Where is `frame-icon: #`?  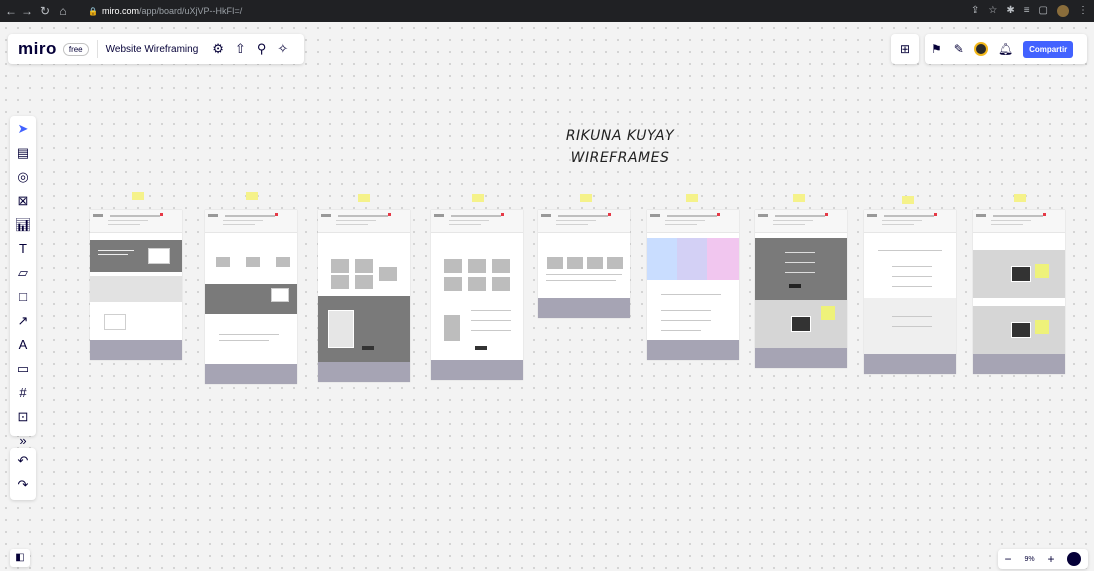 frame-icon: # is located at coordinates (23, 393).